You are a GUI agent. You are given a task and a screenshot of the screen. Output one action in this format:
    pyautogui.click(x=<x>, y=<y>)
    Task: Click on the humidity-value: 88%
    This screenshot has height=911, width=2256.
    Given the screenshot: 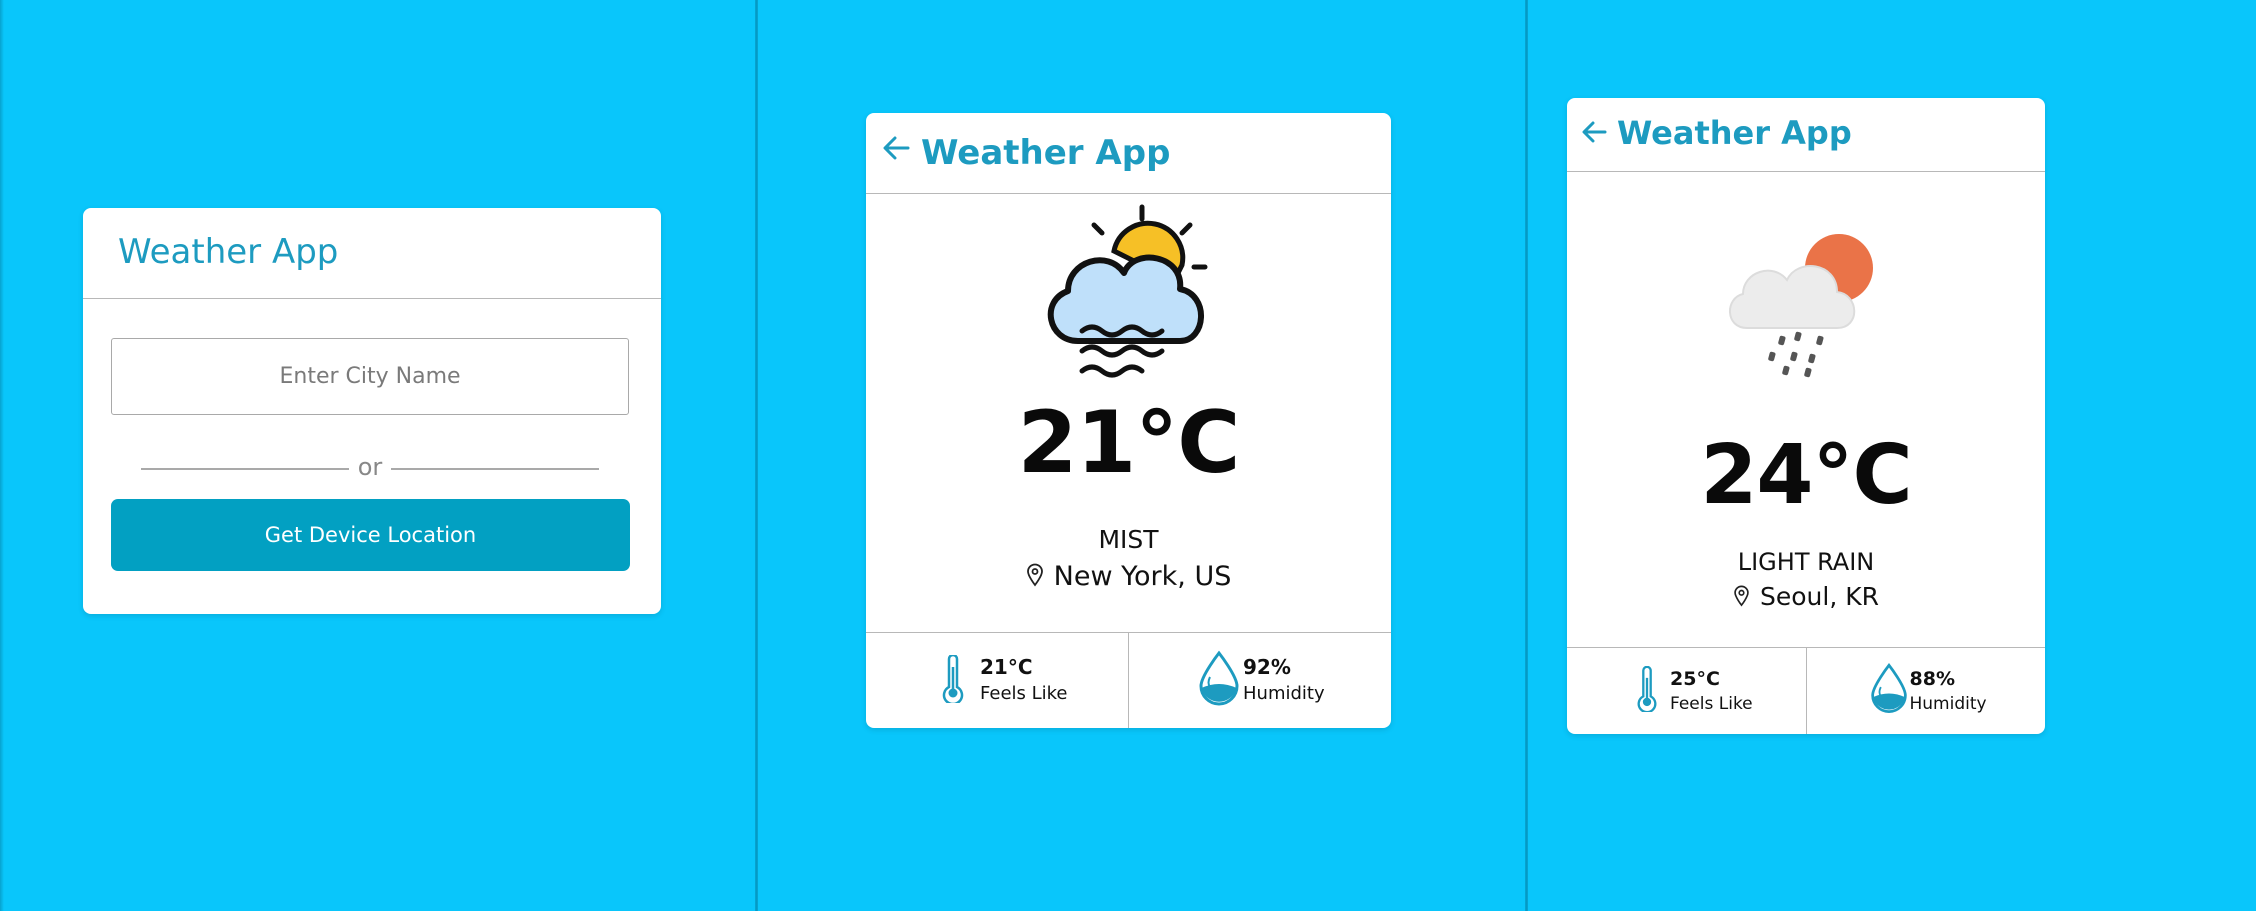 What is the action you would take?
    pyautogui.click(x=1932, y=679)
    